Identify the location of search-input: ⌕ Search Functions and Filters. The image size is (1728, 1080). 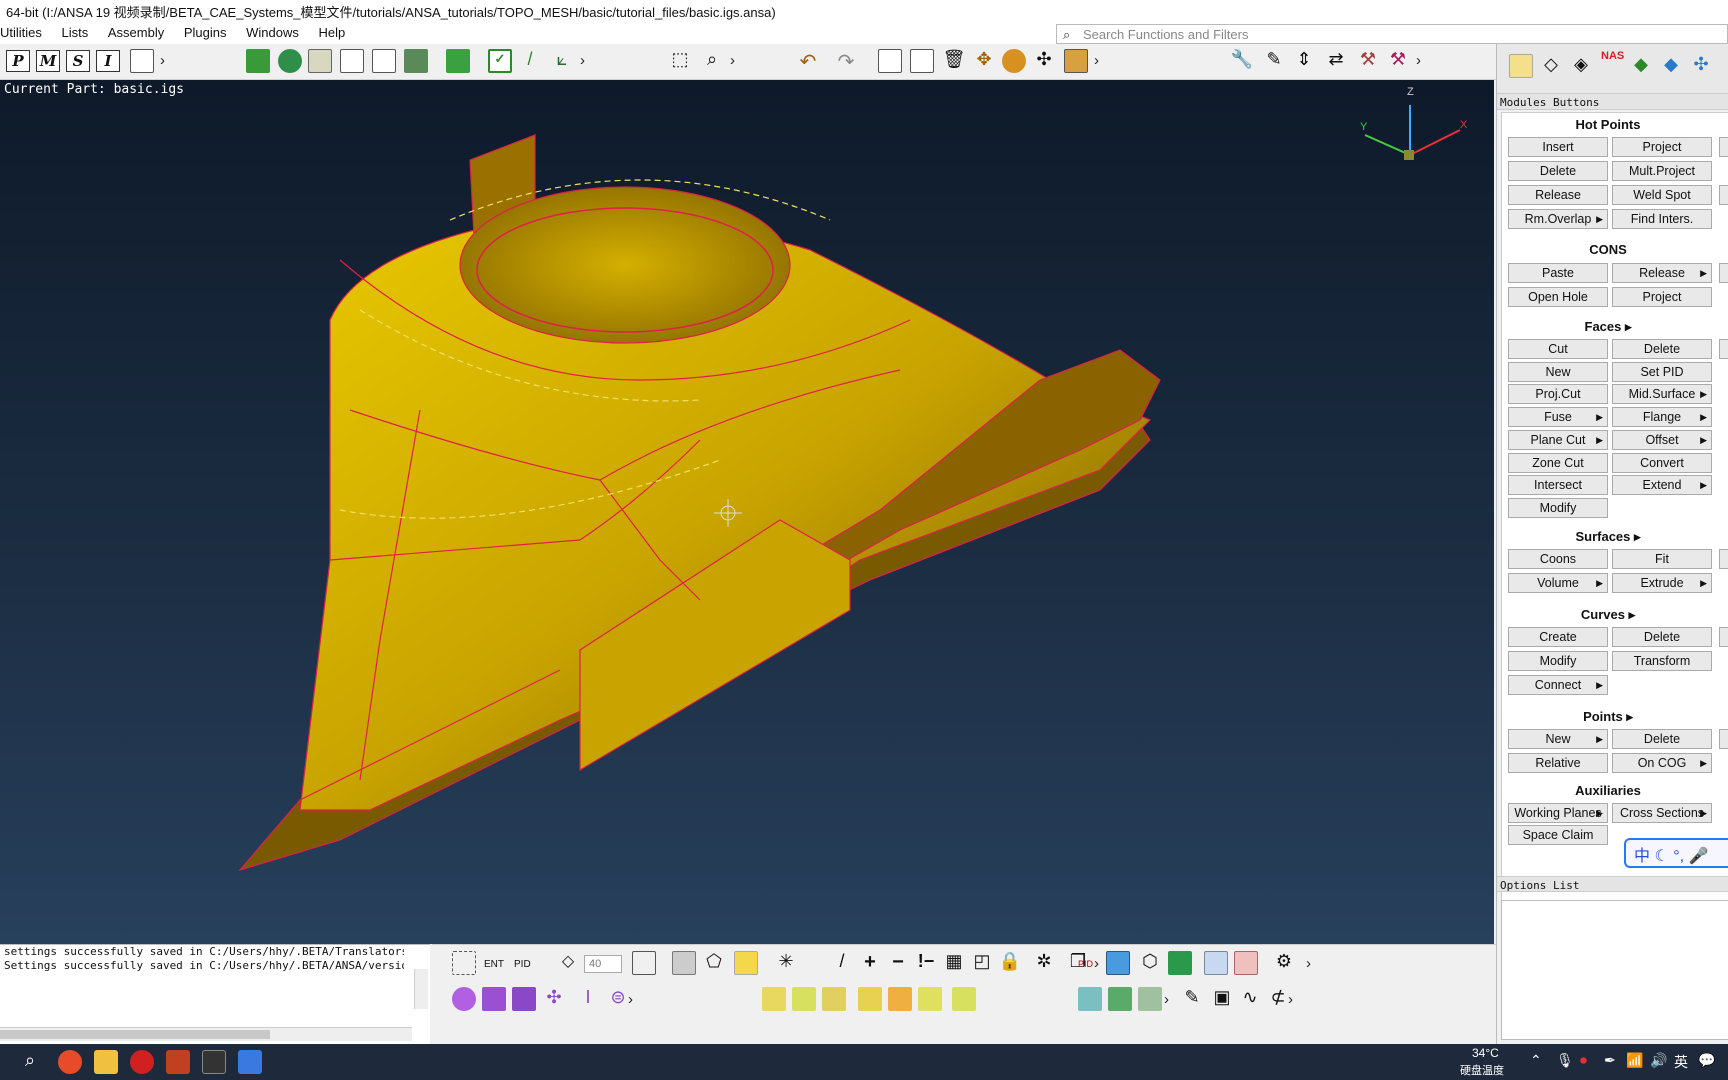
(1392, 34).